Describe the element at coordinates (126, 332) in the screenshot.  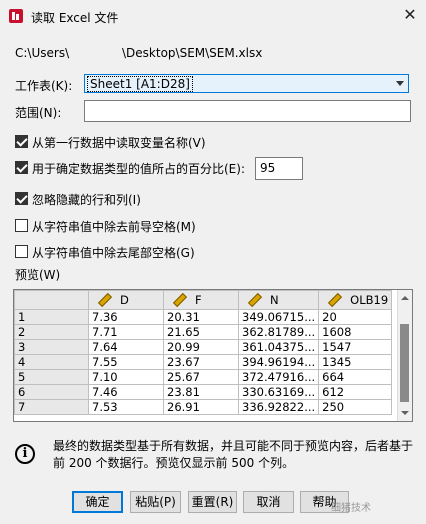
I see `cell: 7.71` at that location.